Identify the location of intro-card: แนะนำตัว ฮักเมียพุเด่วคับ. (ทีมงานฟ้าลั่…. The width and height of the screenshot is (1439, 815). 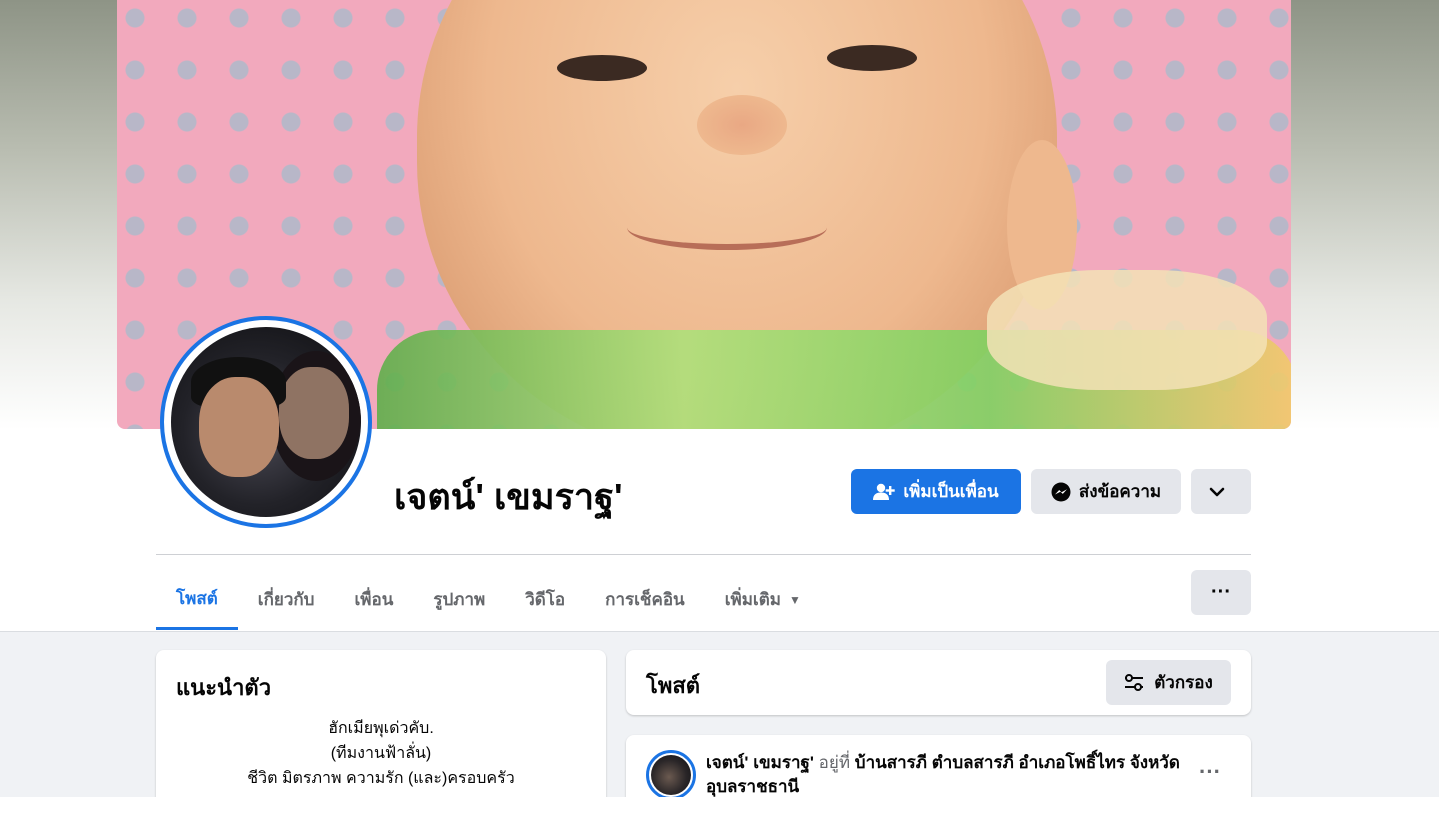
(381, 730).